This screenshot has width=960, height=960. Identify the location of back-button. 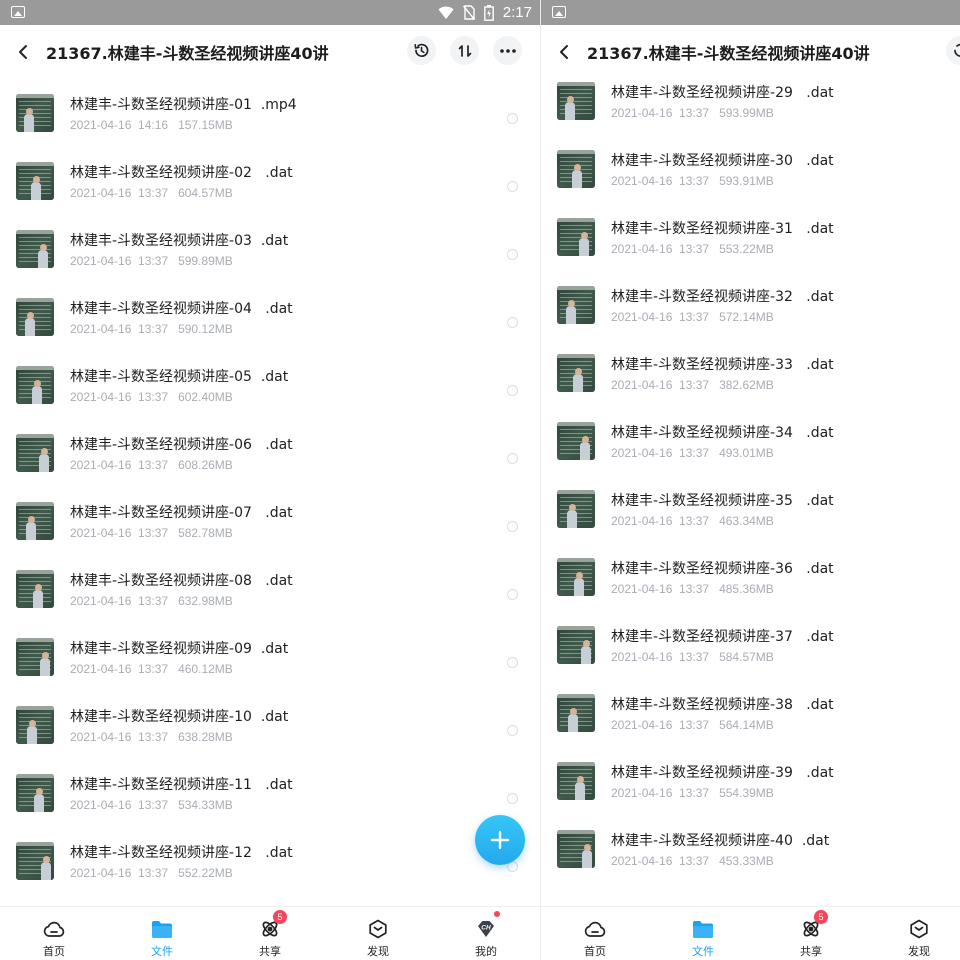
(23, 52).